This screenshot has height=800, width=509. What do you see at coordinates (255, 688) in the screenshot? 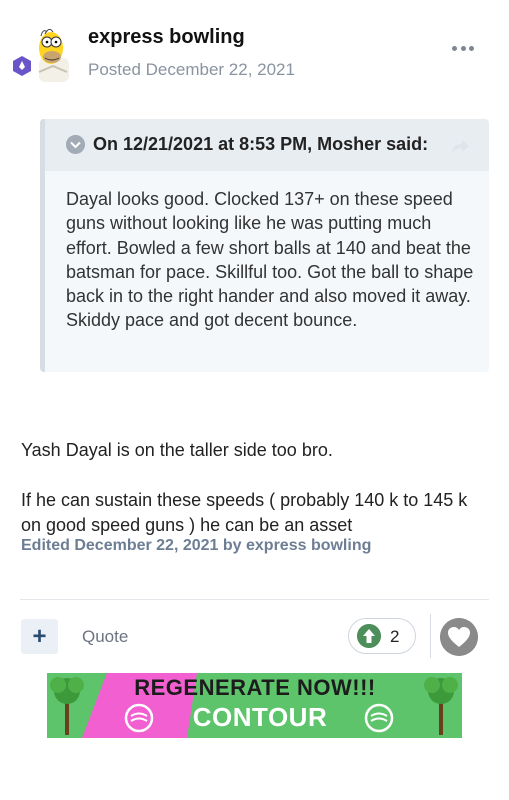
I see `ad-headline: REGENERATE NOW!!!` at bounding box center [255, 688].